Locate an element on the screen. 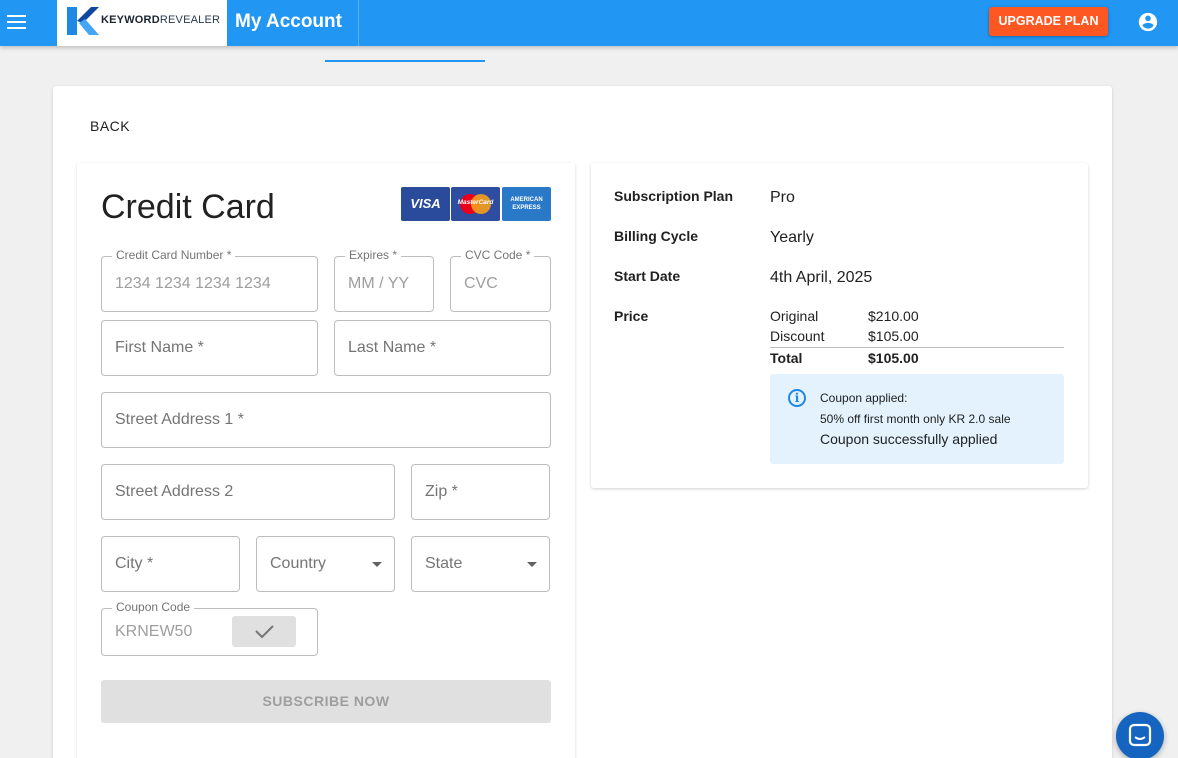  keywordrevealer-k-icon is located at coordinates (83, 21).